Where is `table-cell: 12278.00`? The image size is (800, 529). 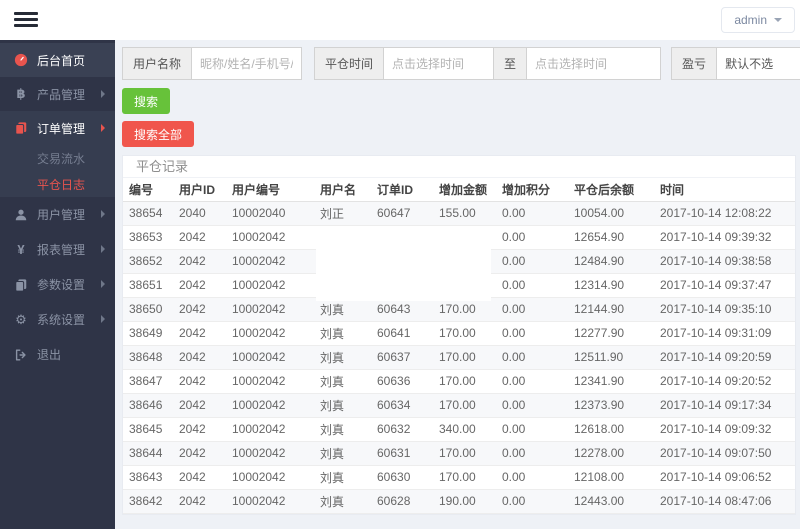 table-cell: 12278.00 is located at coordinates (611, 453).